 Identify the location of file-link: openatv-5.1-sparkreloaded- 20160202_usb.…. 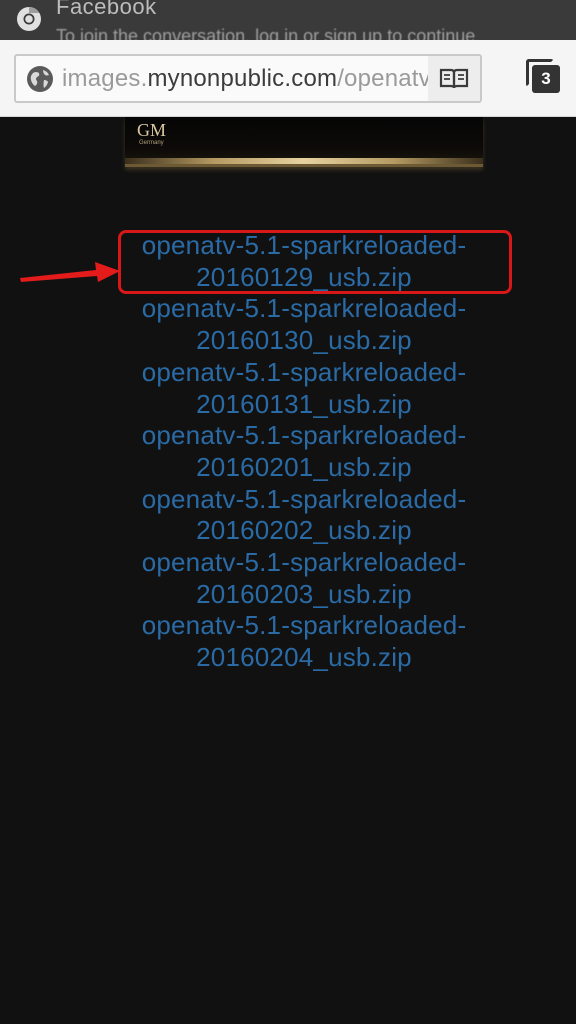
(288, 515).